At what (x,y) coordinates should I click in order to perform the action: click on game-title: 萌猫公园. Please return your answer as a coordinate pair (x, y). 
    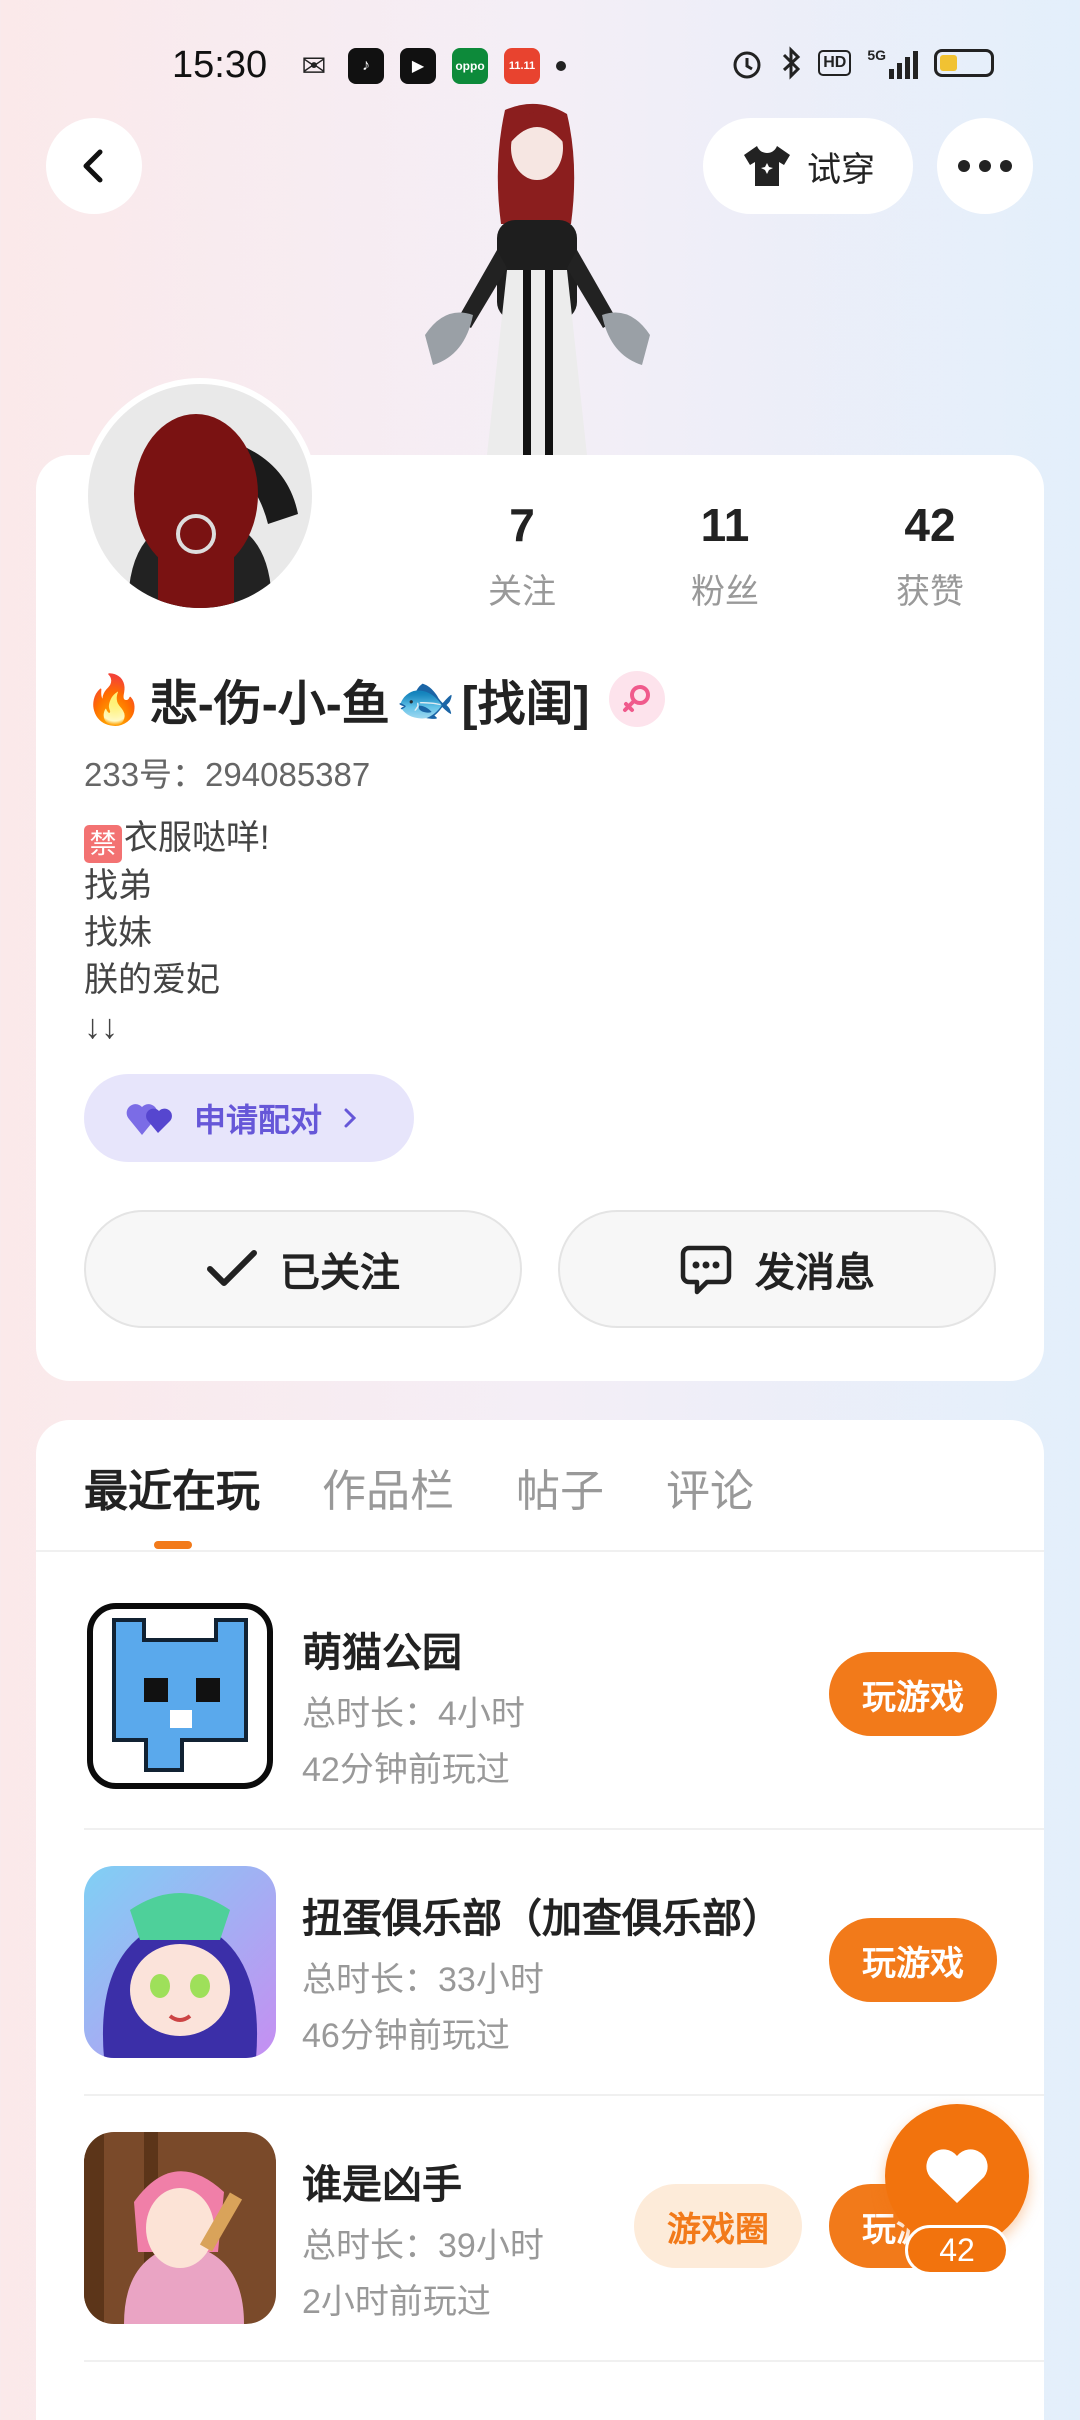
    Looking at the image, I should click on (382, 1653).